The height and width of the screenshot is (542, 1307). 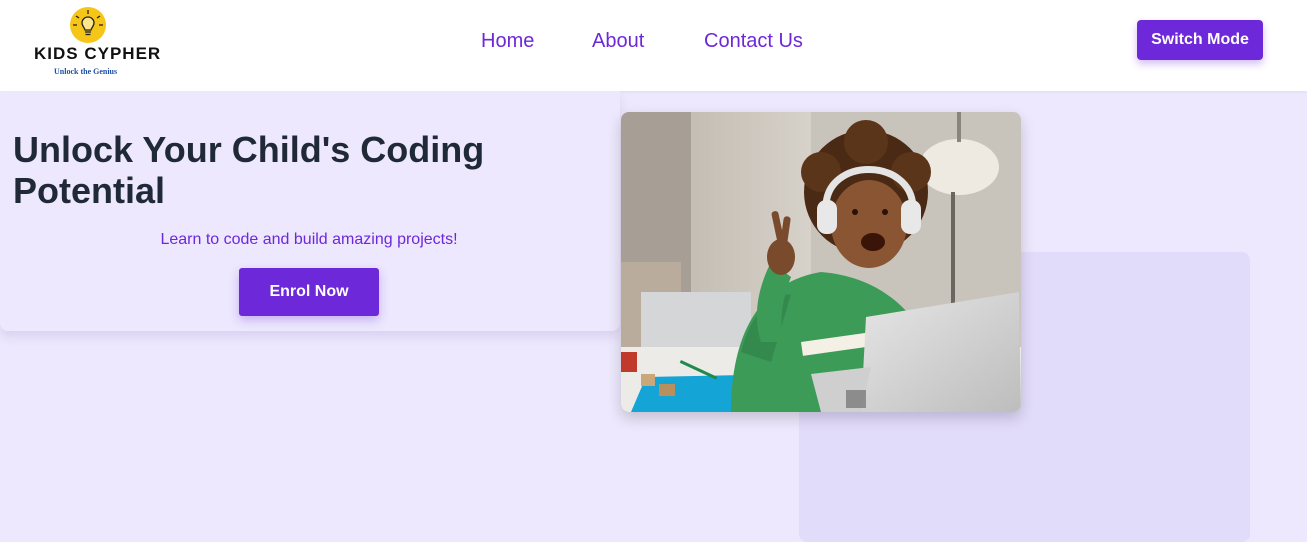 What do you see at coordinates (653, 42) in the screenshot?
I see `main-nav: Home About Contact Us` at bounding box center [653, 42].